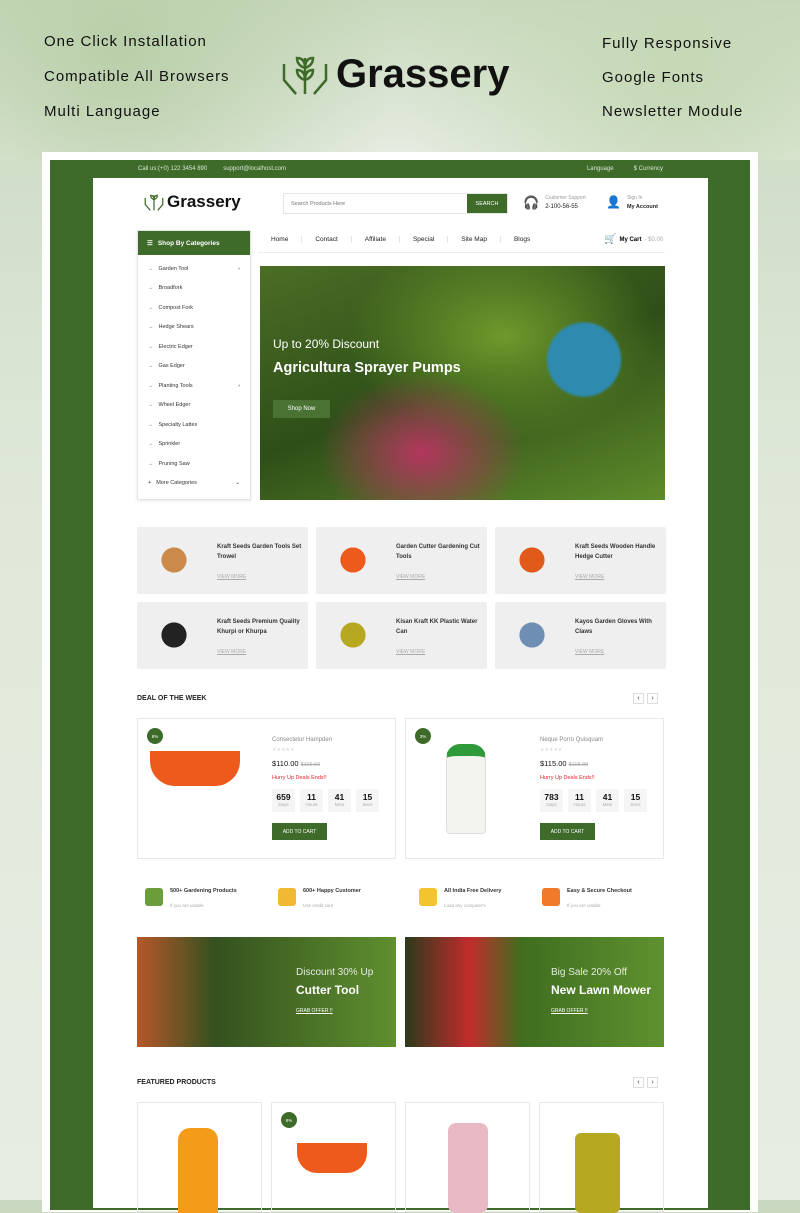 This screenshot has width=800, height=1213. Describe the element at coordinates (194, 484) in the screenshot. I see `more-categories: + More Categories ⌄` at that location.